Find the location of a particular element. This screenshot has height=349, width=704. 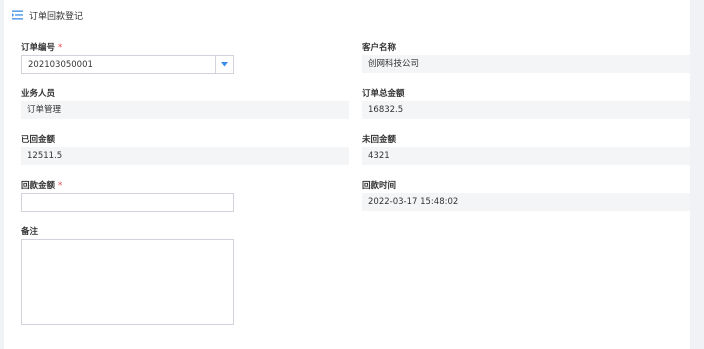

remark-textarea is located at coordinates (127, 282).